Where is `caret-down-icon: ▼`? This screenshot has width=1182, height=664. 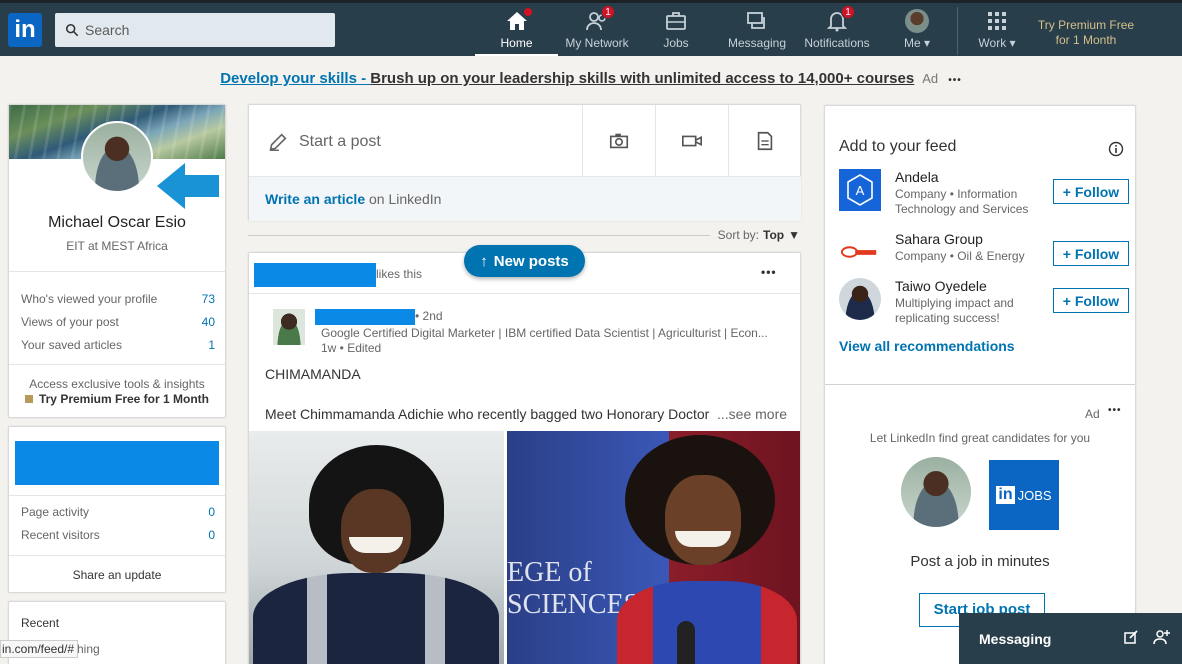 caret-down-icon: ▼ is located at coordinates (794, 235).